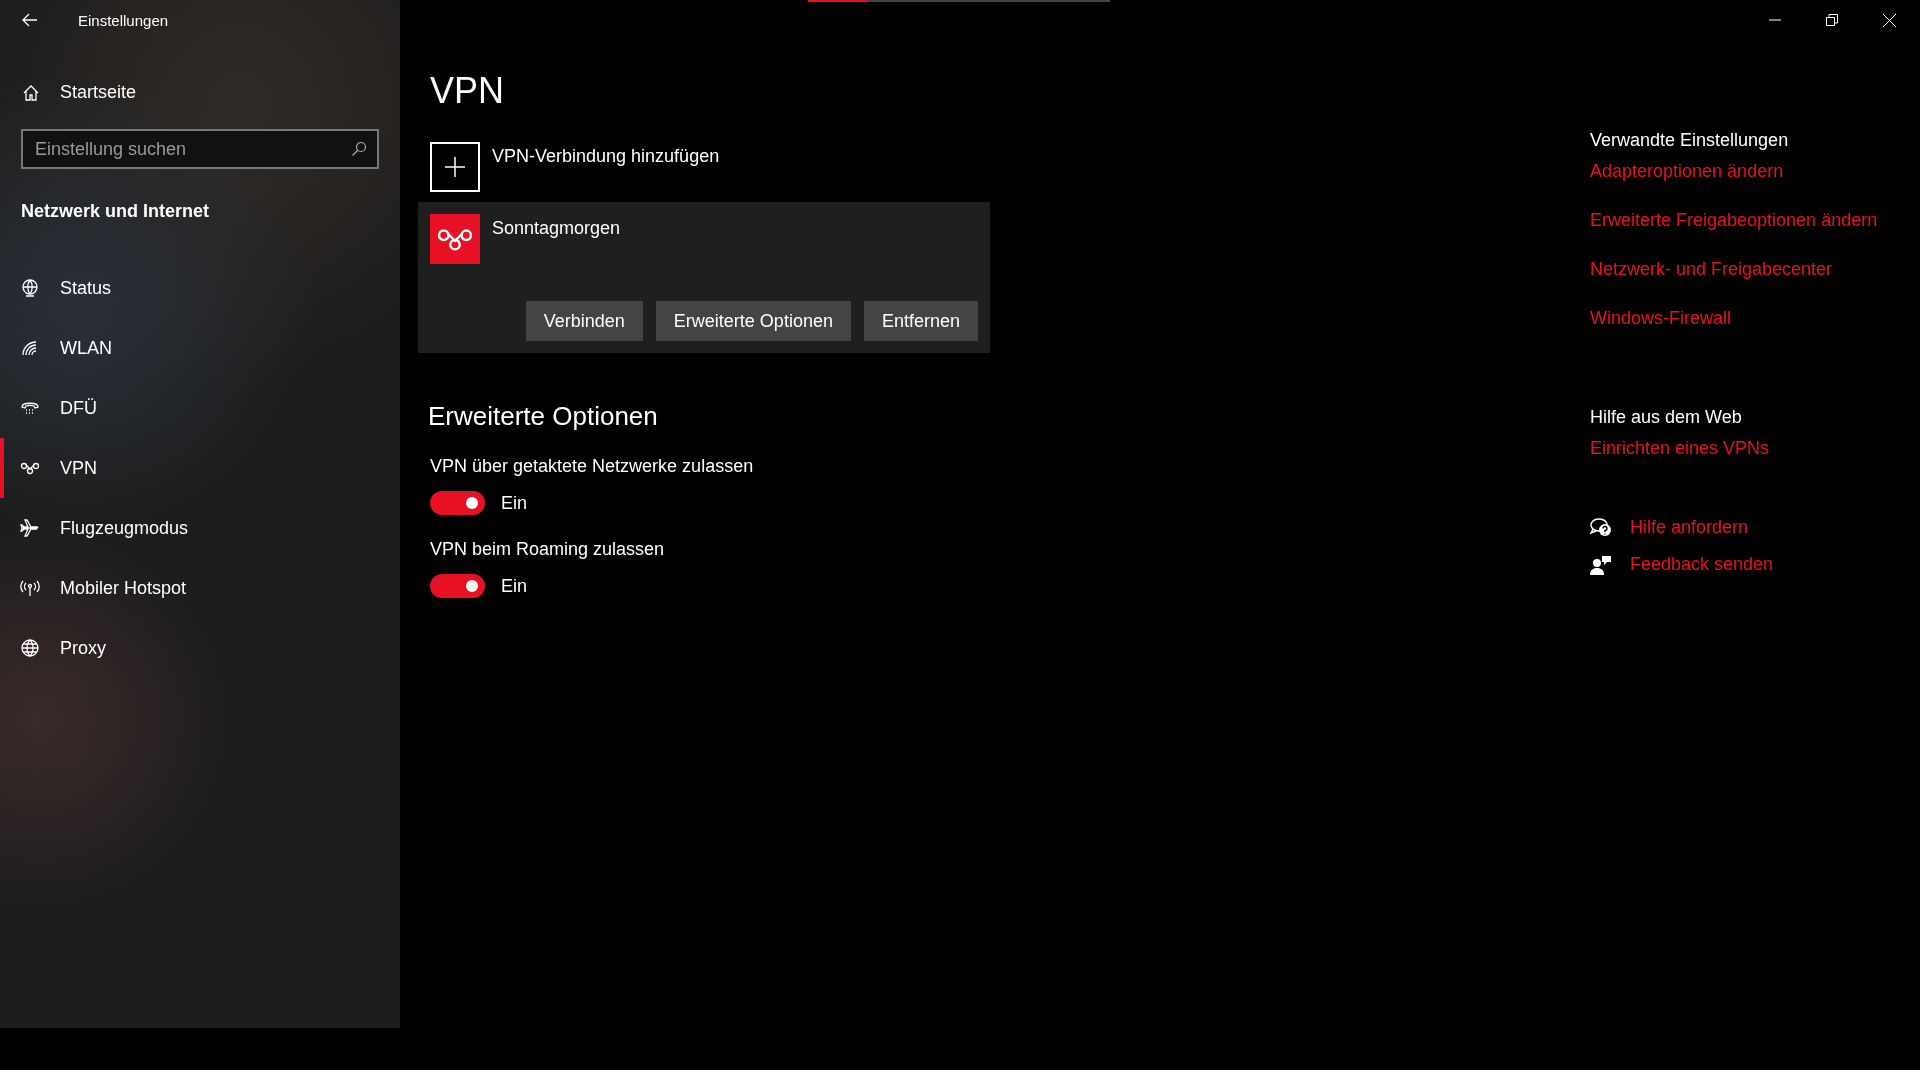 The image size is (1920, 1070). Describe the element at coordinates (1601, 527) in the screenshot. I see `chat-question-icon` at that location.